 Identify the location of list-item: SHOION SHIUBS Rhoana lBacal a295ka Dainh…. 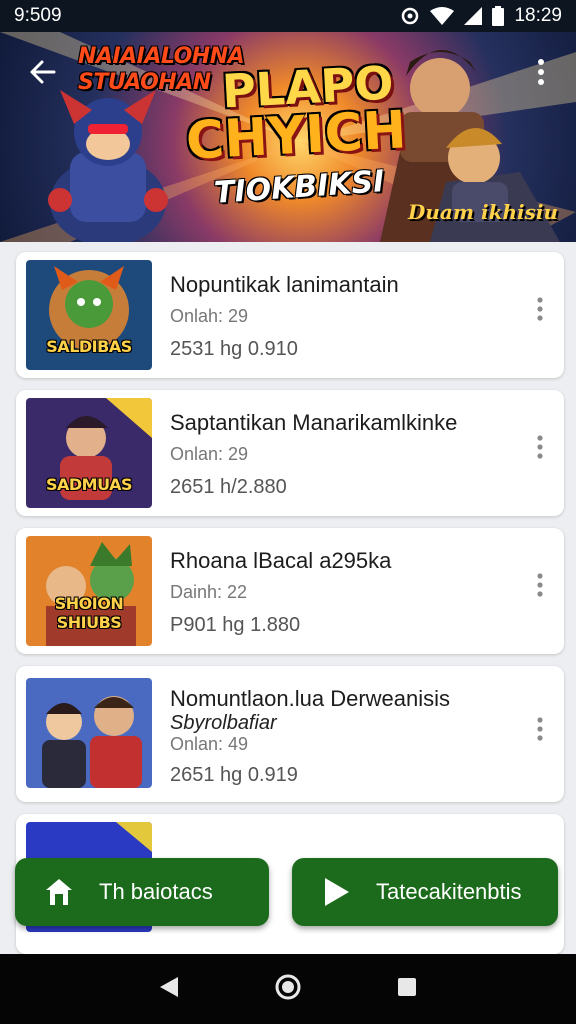
(290, 591).